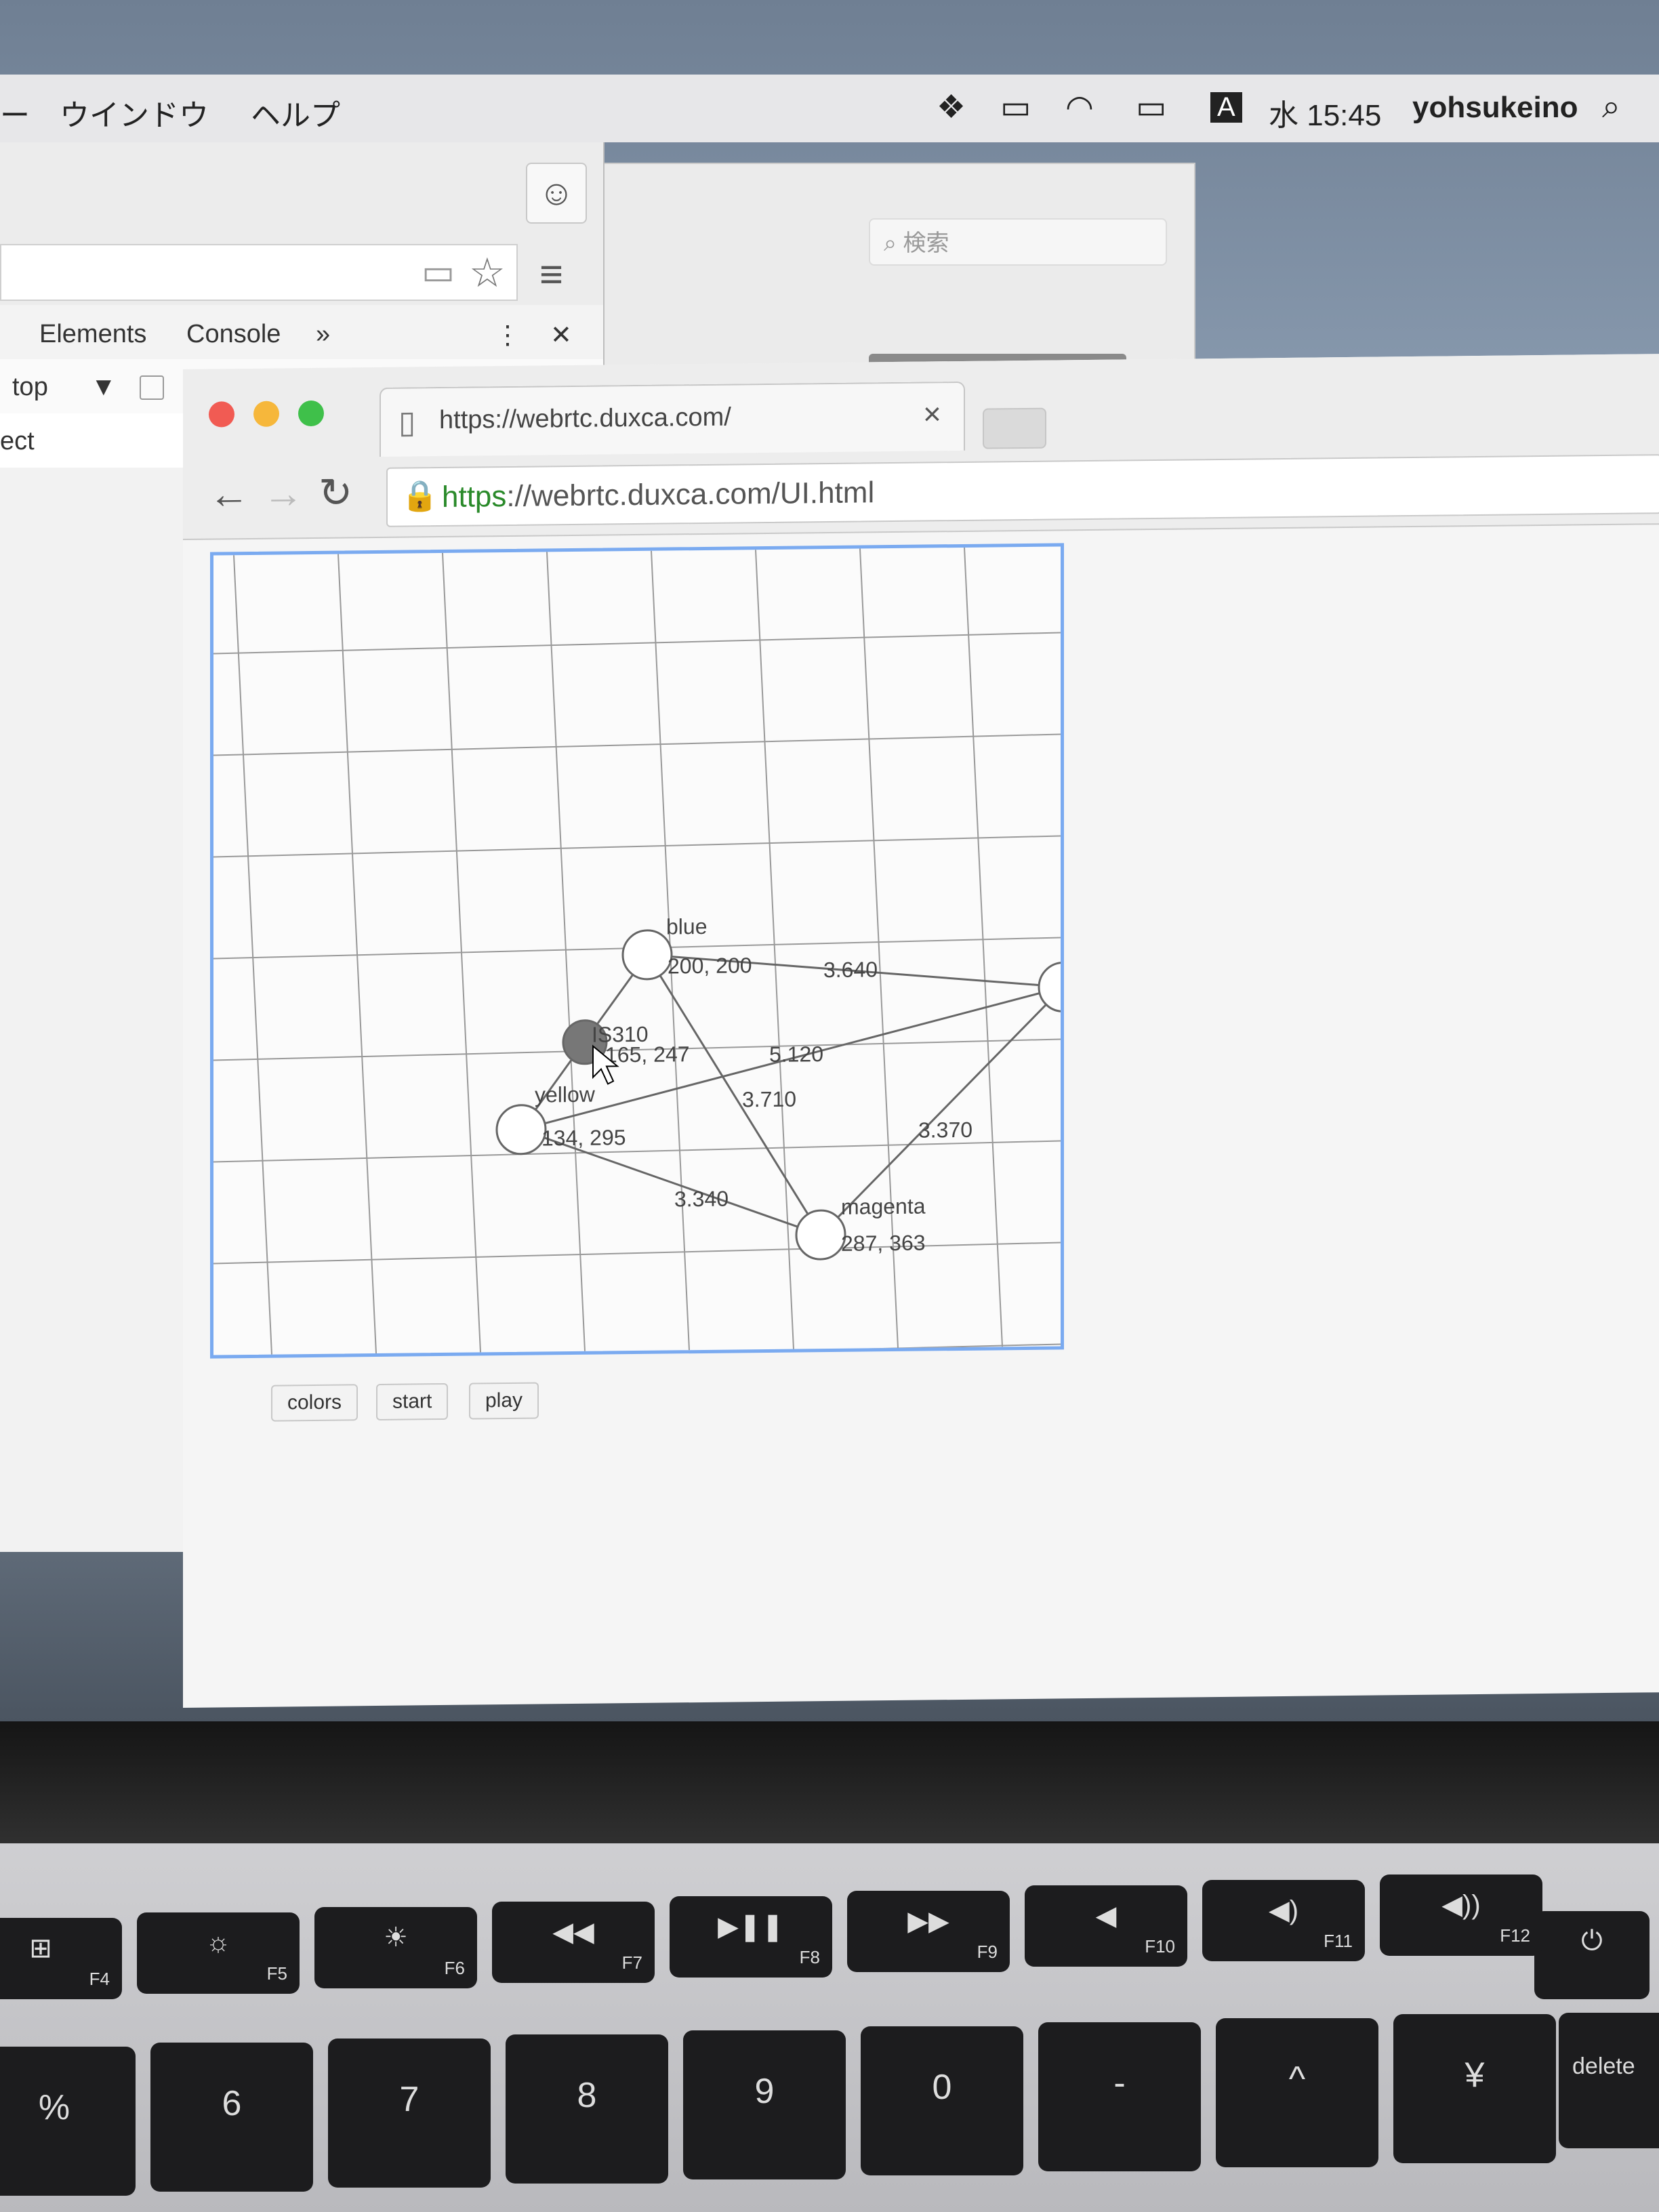  Describe the element at coordinates (301, 333) in the screenshot. I see `devtools-tabbar: Elements Console » ⋮ ✕` at that location.